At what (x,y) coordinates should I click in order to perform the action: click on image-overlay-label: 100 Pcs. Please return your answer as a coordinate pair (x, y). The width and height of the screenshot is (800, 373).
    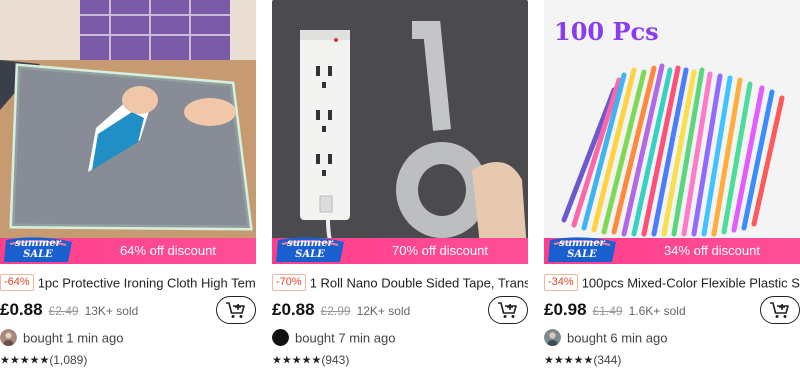
    Looking at the image, I should click on (606, 31).